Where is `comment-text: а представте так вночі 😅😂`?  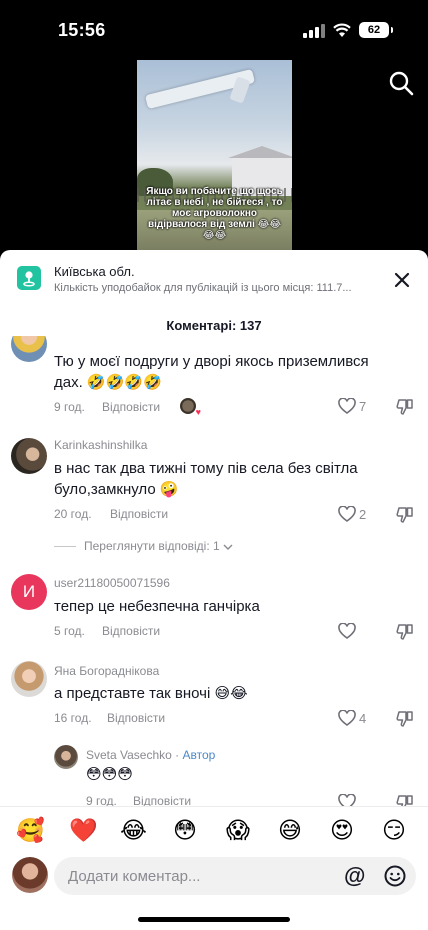 comment-text: а представте так вночі 😅😂 is located at coordinates (151, 693).